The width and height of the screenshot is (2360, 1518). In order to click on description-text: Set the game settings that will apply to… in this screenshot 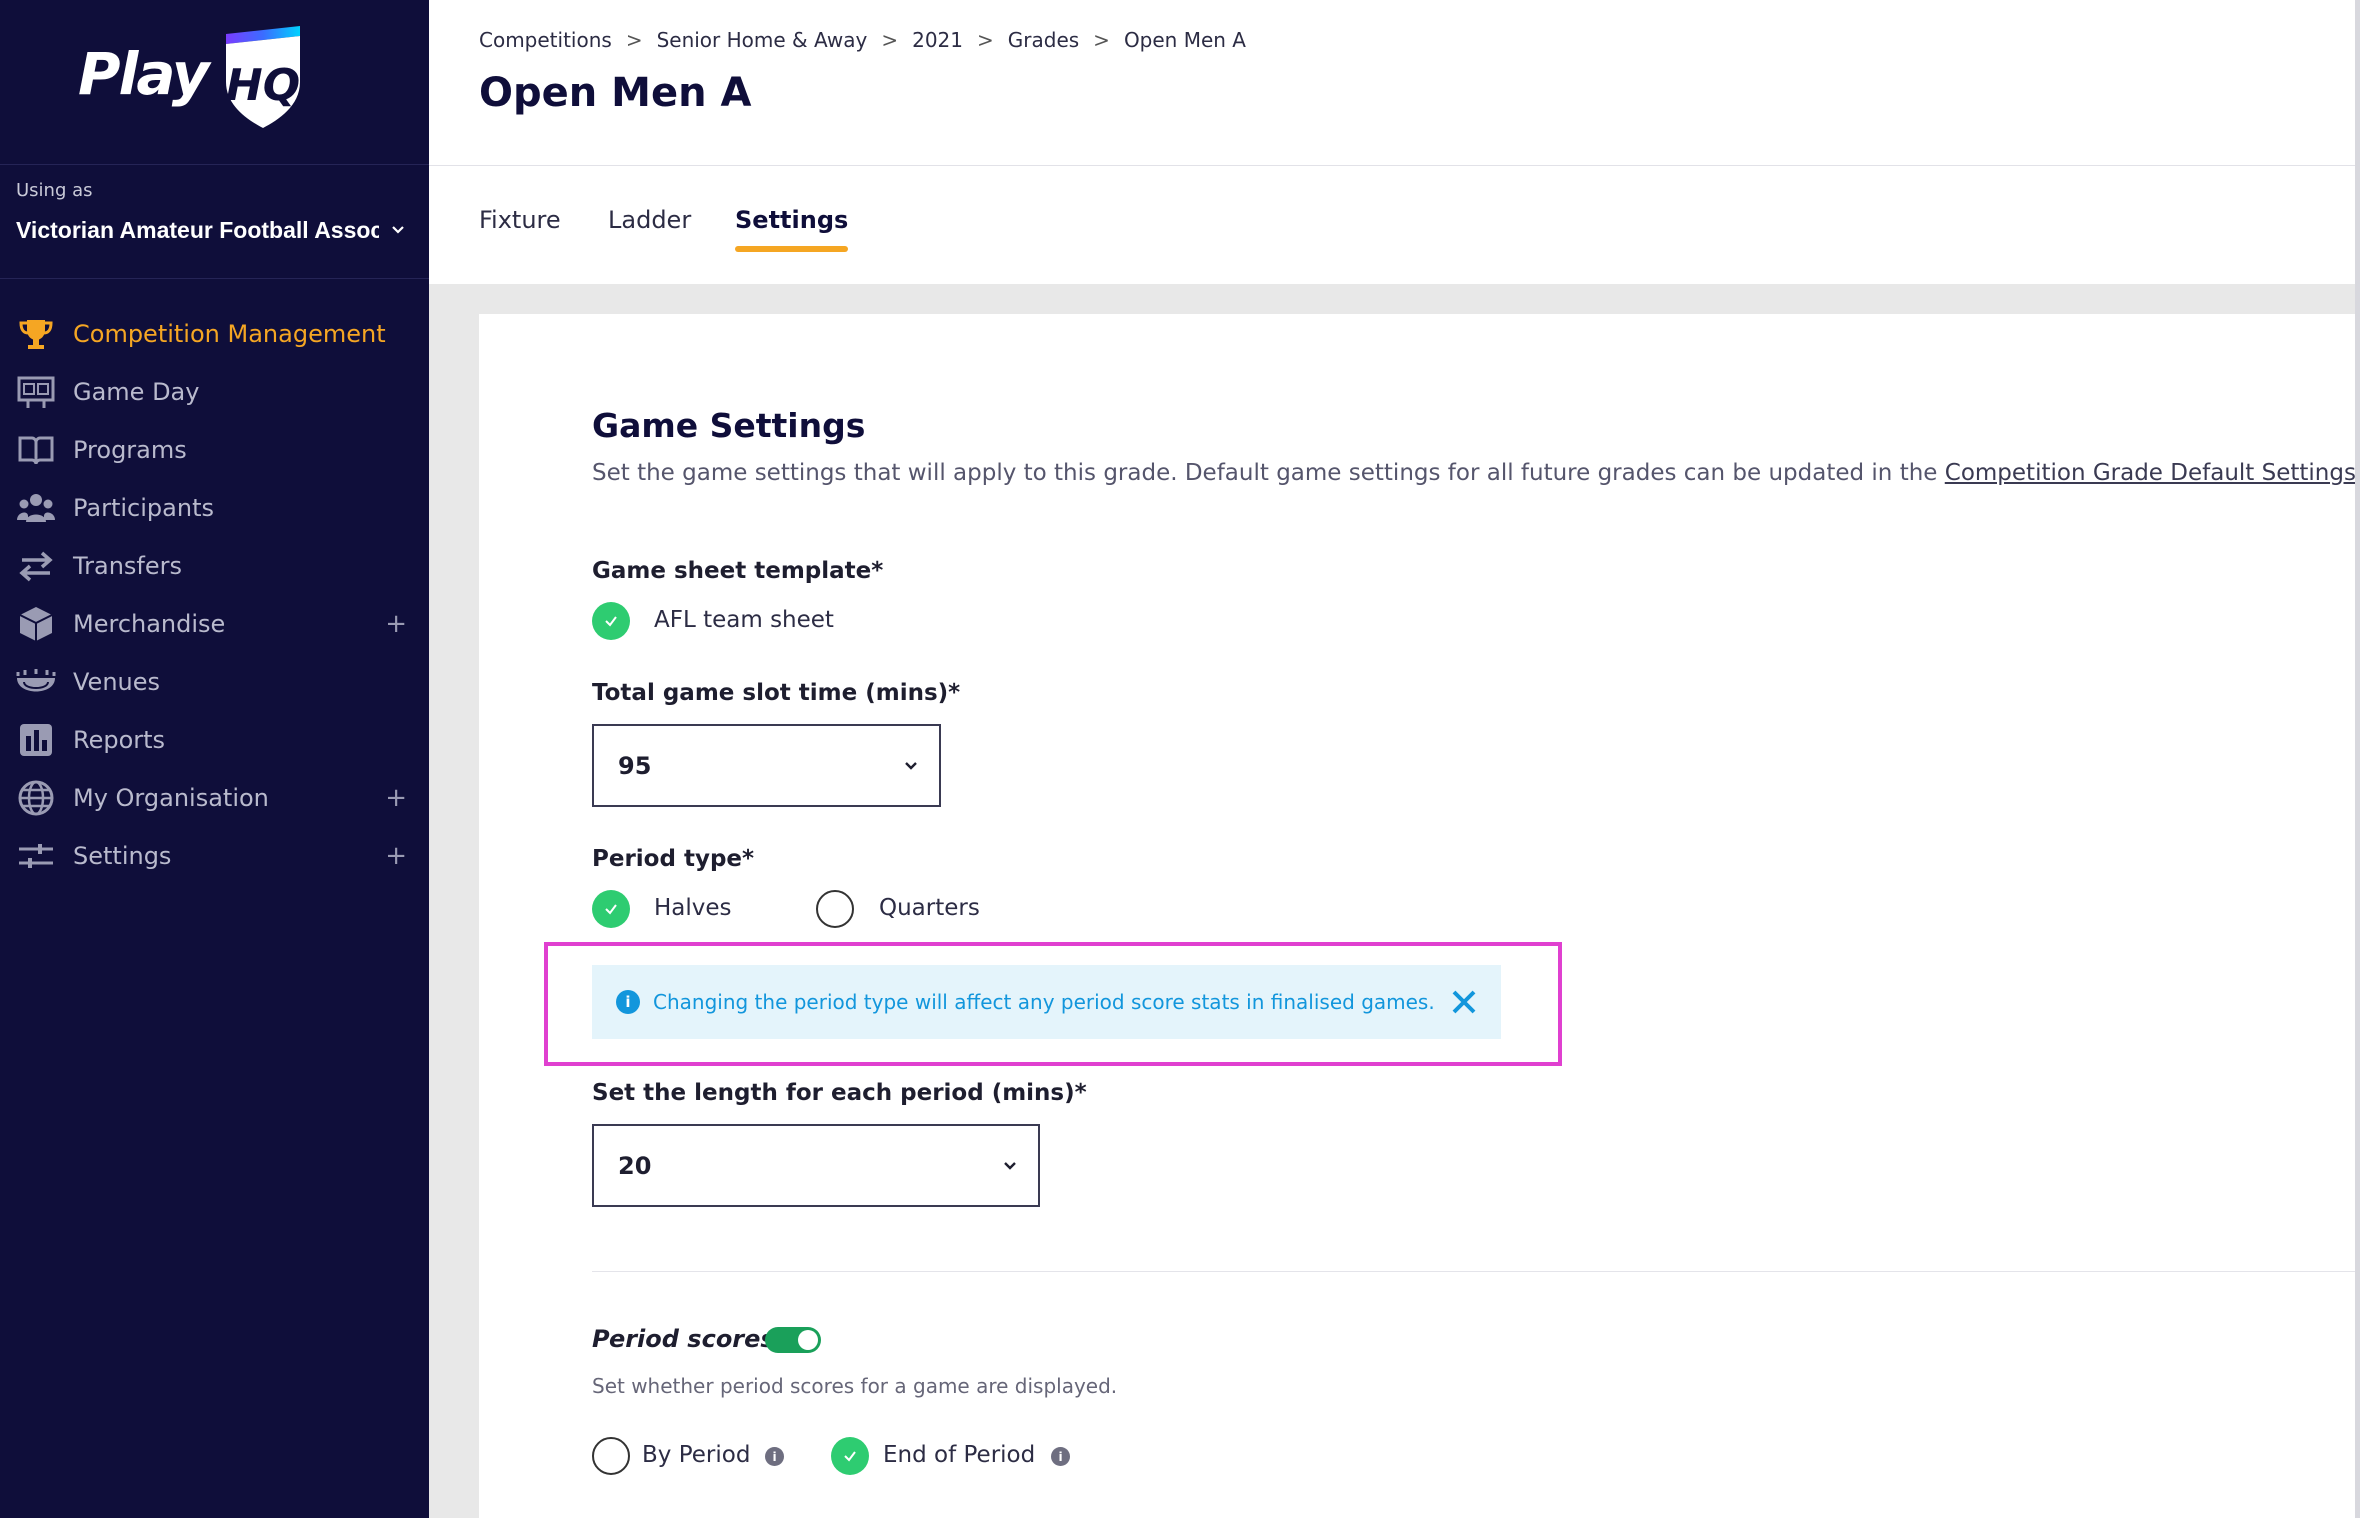, I will do `click(1268, 473)`.